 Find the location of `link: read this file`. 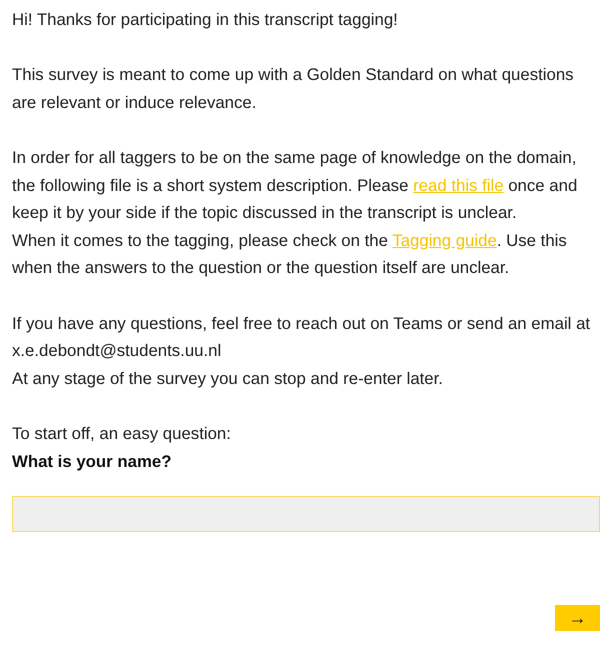

link: read this file is located at coordinates (458, 185).